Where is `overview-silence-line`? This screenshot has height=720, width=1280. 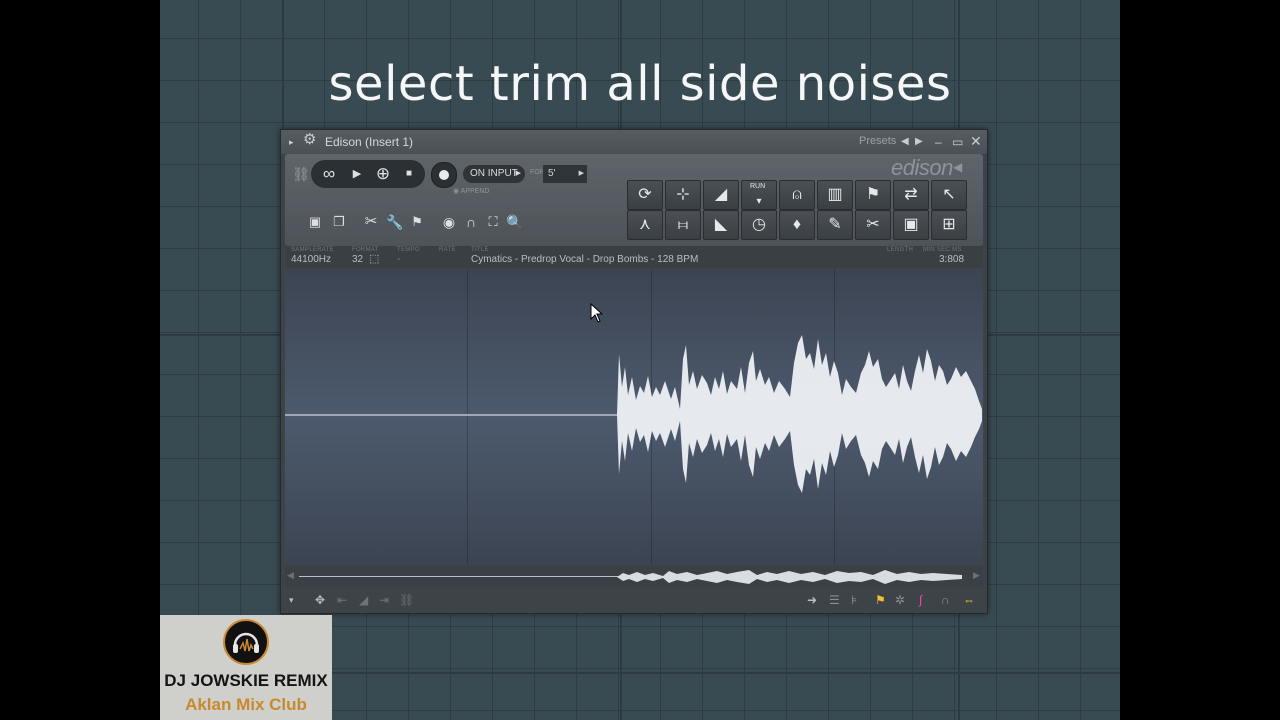 overview-silence-line is located at coordinates (459, 576).